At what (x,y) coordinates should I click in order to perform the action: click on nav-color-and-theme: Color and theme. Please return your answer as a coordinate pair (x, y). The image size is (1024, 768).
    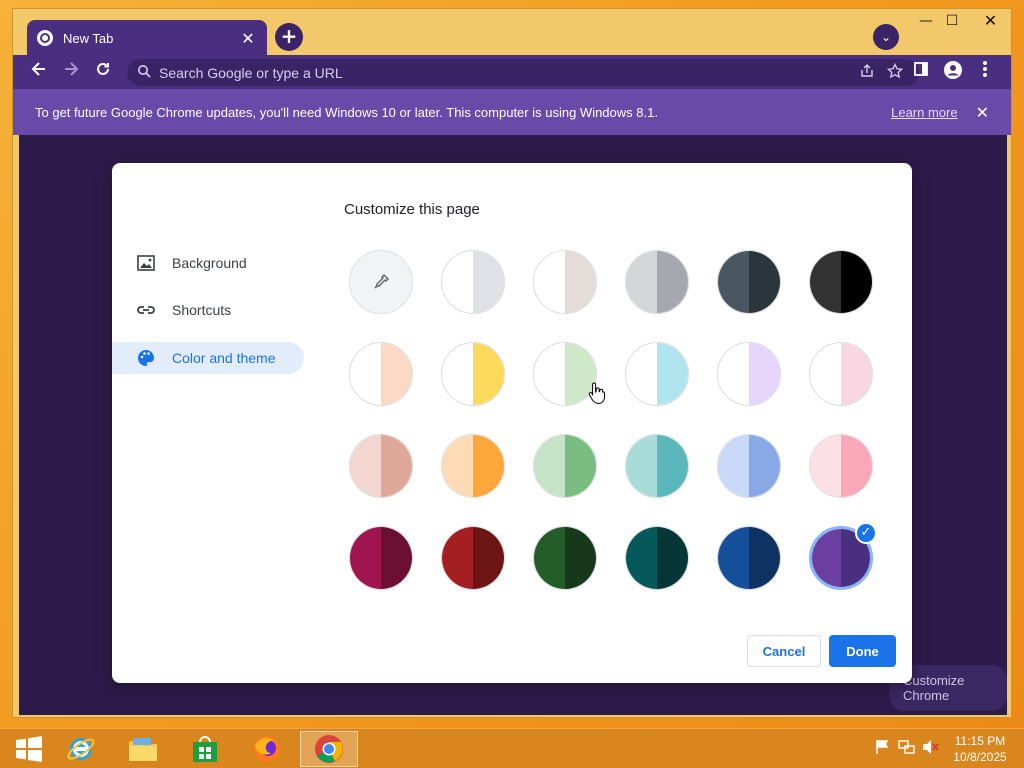
    Looking at the image, I should click on (208, 358).